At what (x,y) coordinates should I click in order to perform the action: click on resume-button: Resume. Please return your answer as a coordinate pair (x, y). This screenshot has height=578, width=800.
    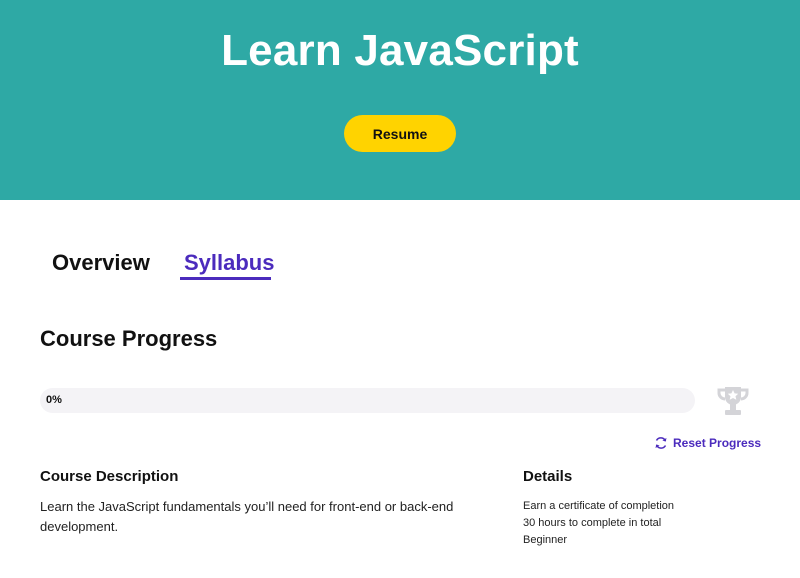
    Looking at the image, I should click on (400, 133).